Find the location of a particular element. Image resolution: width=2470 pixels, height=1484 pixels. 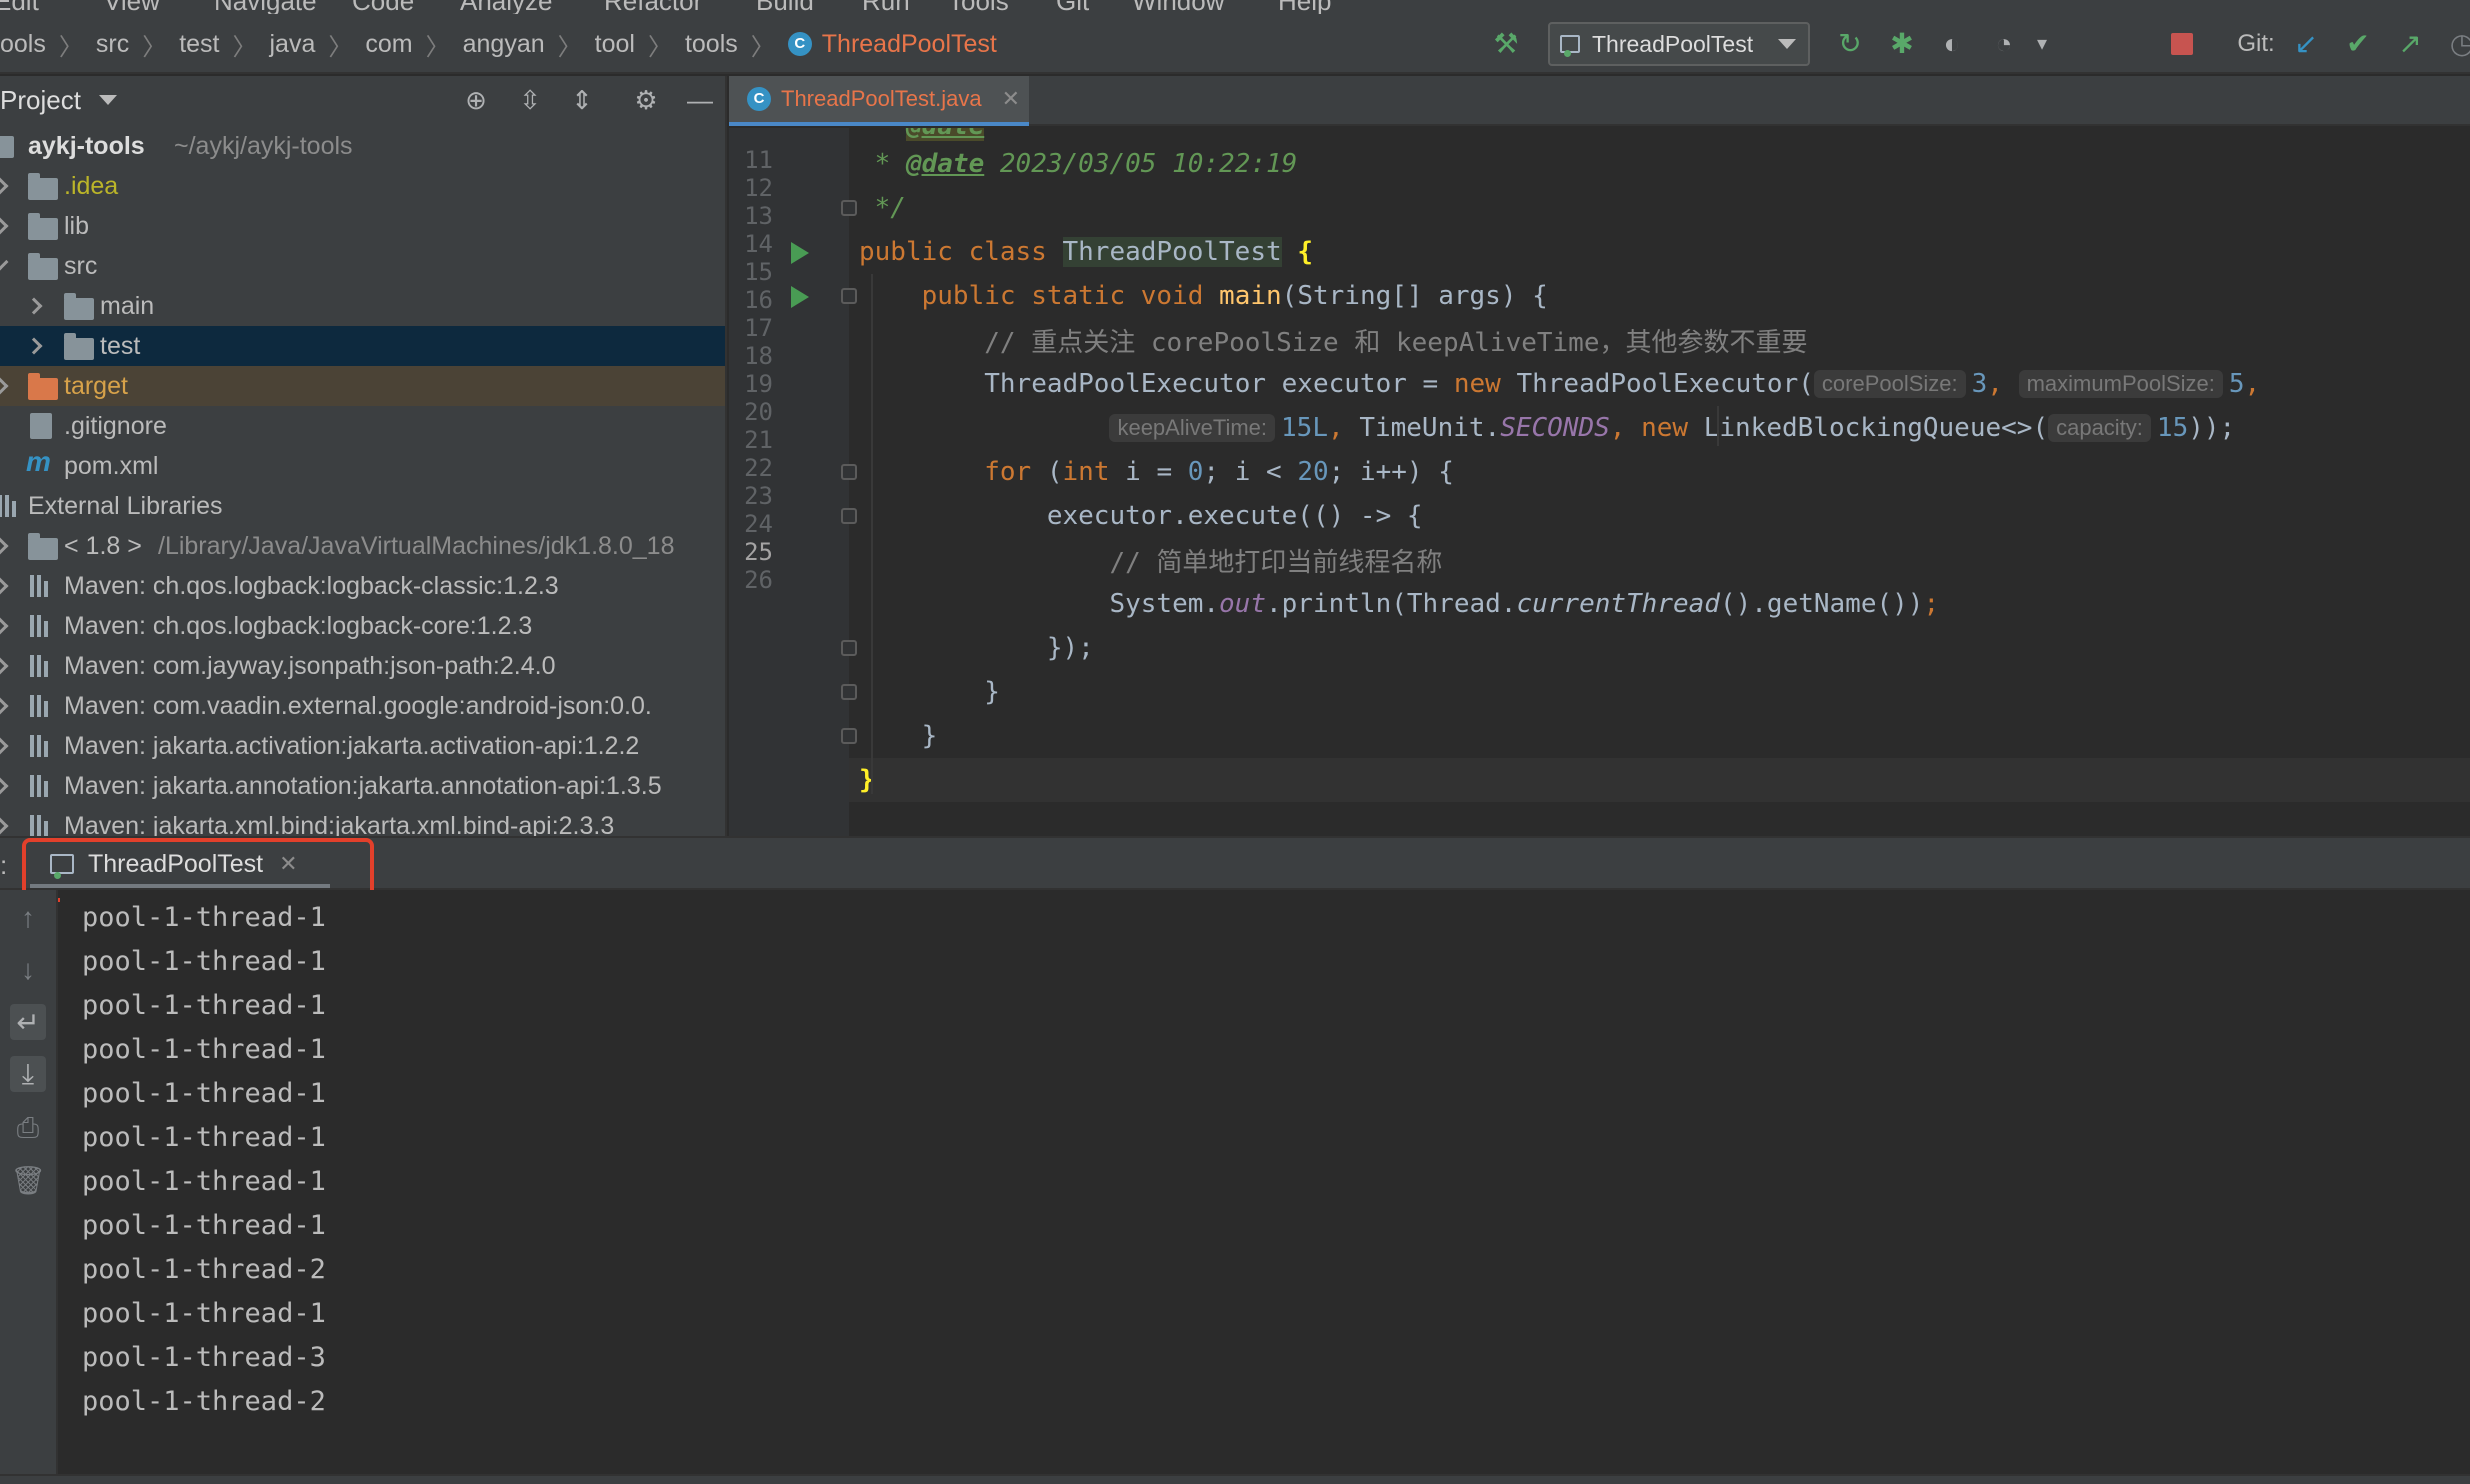

run-configuration-select: ThreadPoolTest is located at coordinates (1679, 44).